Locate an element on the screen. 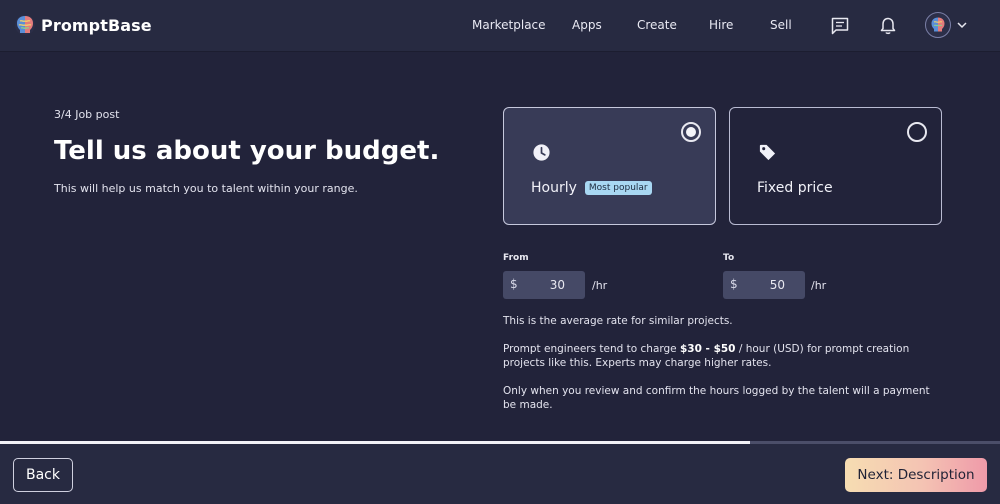  fixed-price-label-wrap: Fixed price is located at coordinates (795, 188).